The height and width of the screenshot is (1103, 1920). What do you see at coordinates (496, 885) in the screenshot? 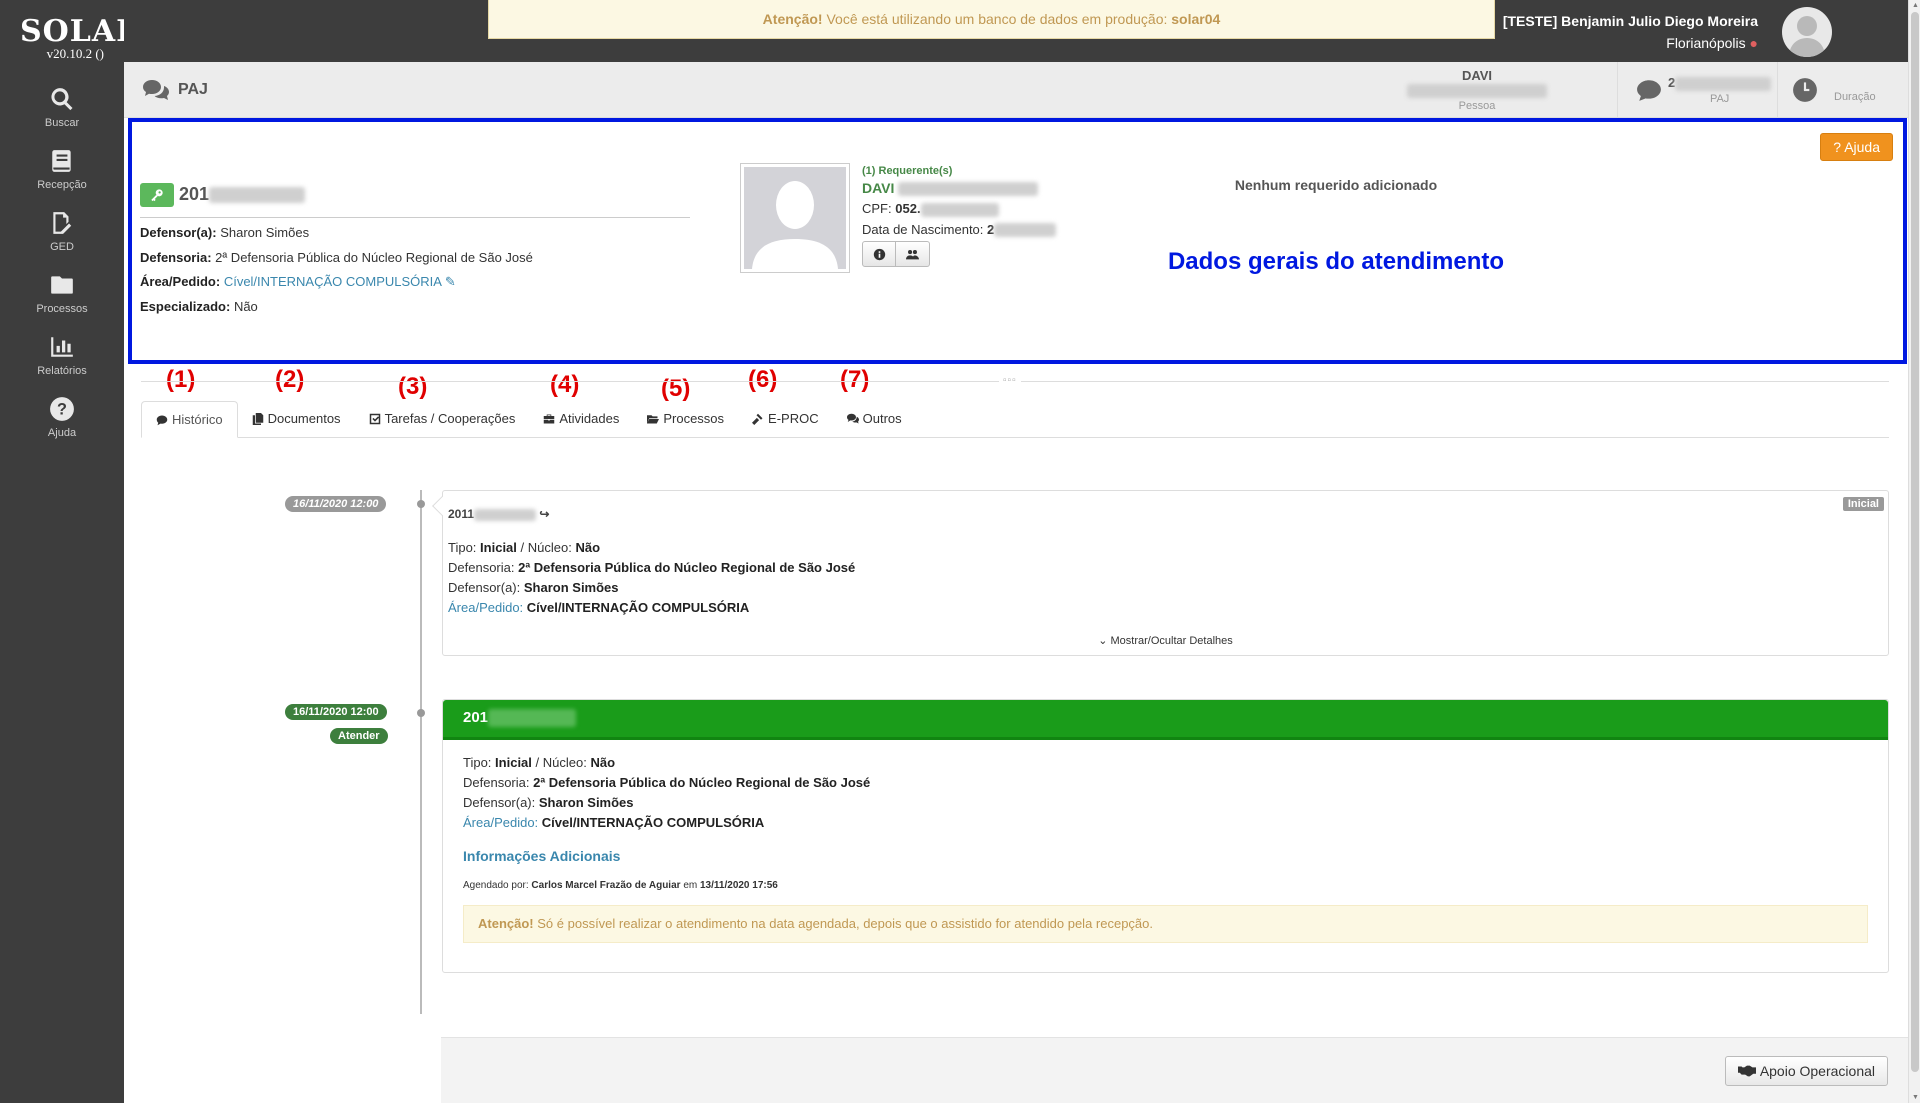
I see `agendado-label: Agendado por:` at bounding box center [496, 885].